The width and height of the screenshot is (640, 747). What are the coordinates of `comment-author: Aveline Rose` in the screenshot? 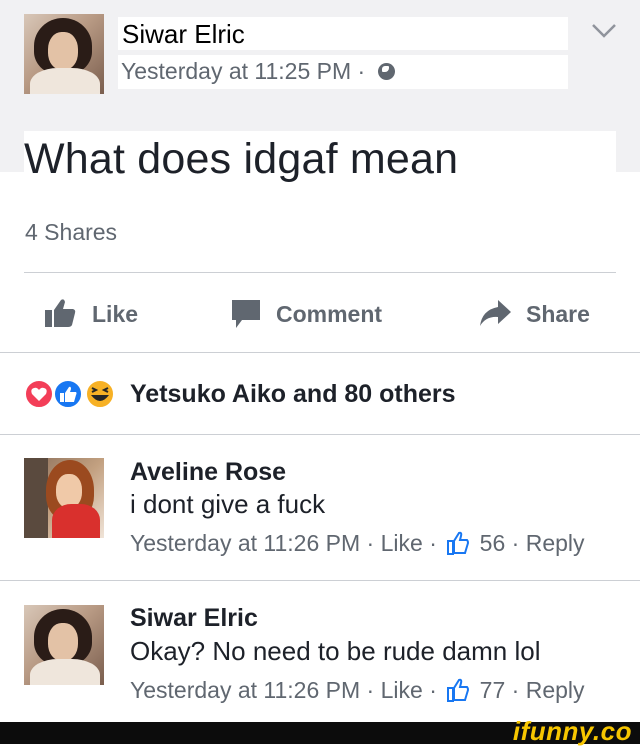 It's located at (208, 472).